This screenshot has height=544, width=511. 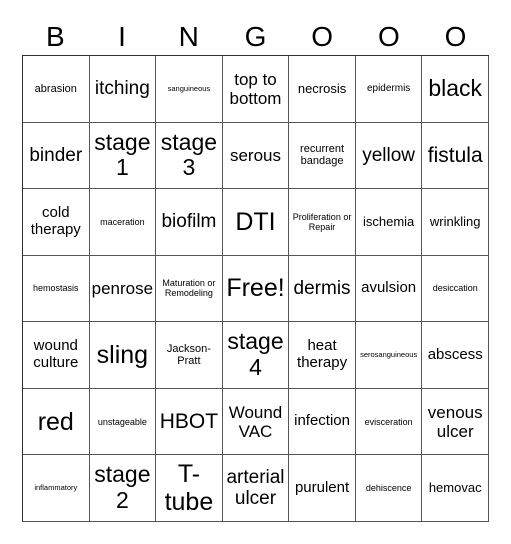 What do you see at coordinates (389, 289) in the screenshot?
I see `bingo-cell: avulsion` at bounding box center [389, 289].